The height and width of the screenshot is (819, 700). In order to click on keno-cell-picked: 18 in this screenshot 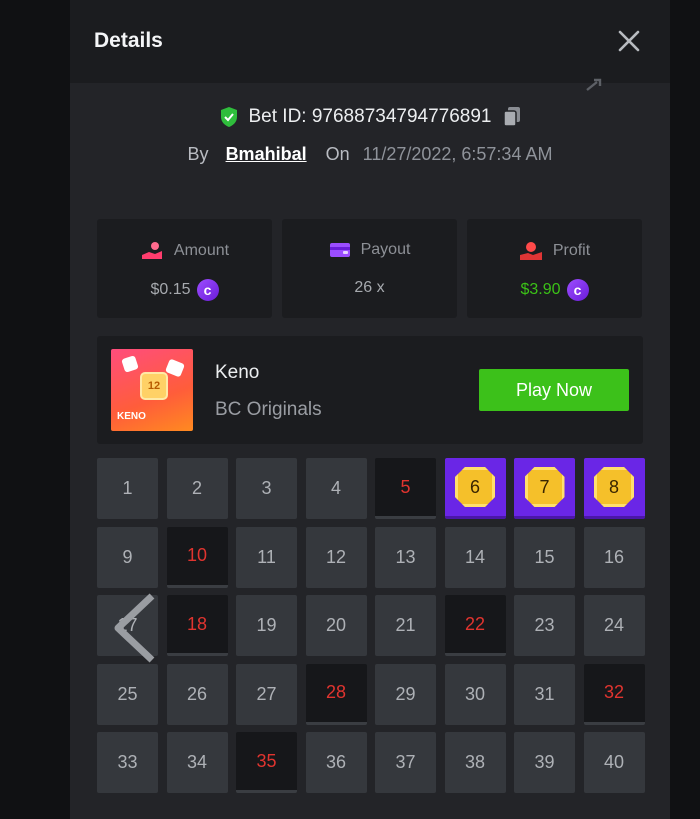, I will do `click(197, 625)`.